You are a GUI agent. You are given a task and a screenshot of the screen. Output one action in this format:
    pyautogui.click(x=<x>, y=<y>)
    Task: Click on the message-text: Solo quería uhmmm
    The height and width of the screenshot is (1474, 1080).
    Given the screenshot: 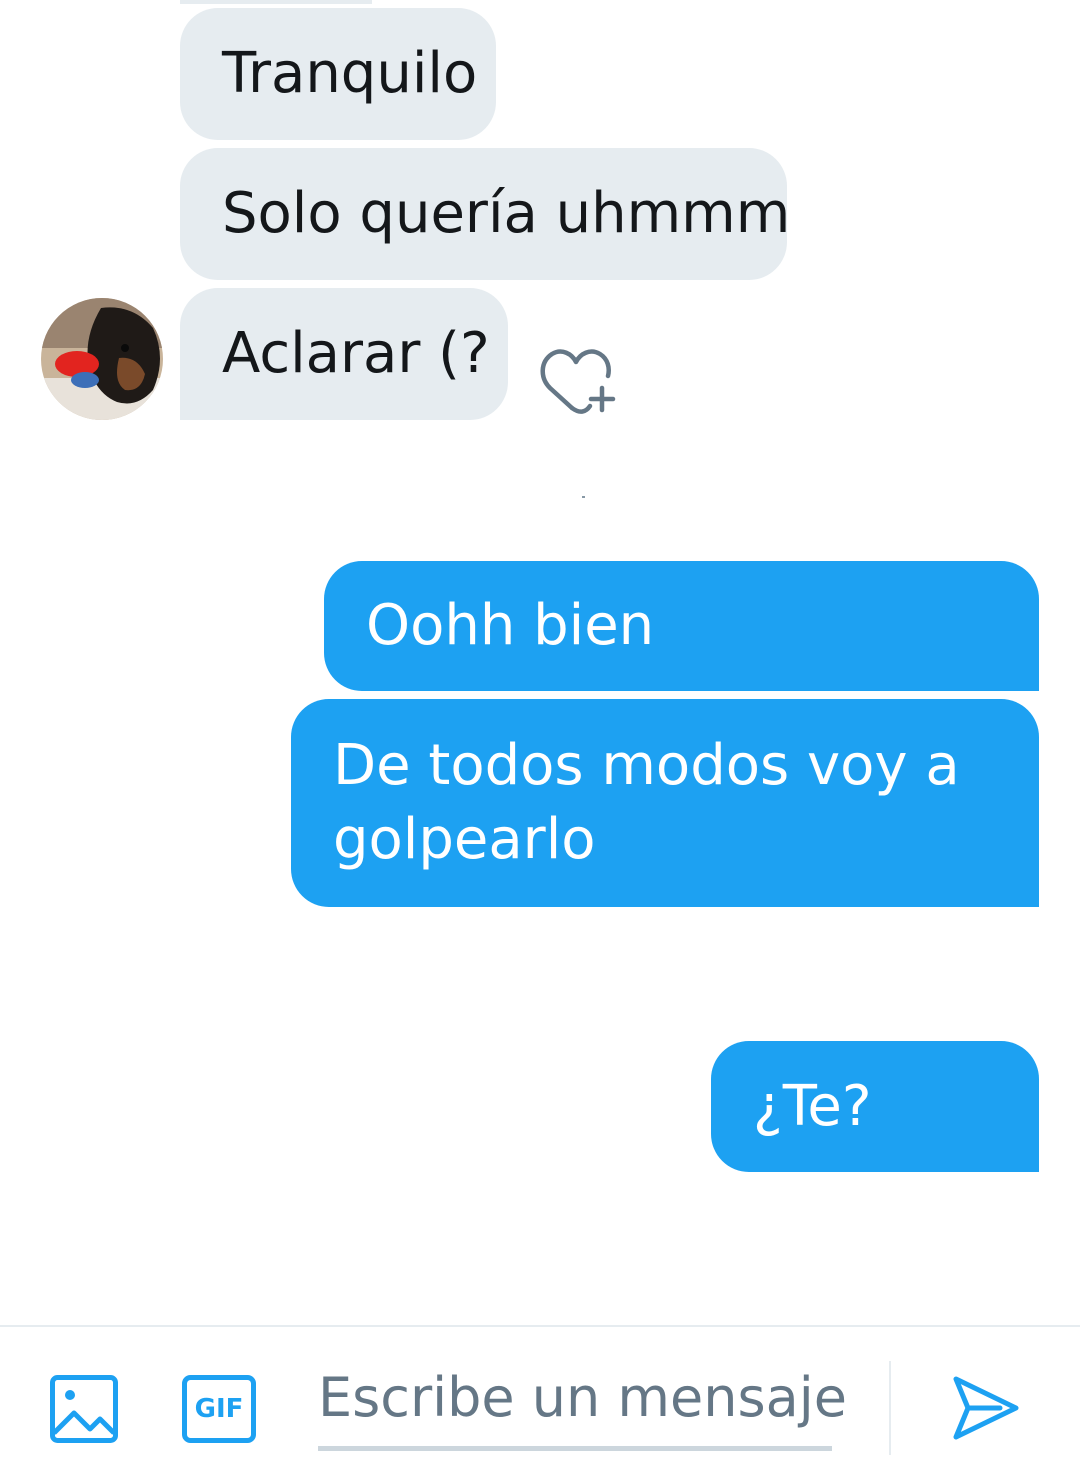 What is the action you would take?
    pyautogui.click(x=506, y=213)
    